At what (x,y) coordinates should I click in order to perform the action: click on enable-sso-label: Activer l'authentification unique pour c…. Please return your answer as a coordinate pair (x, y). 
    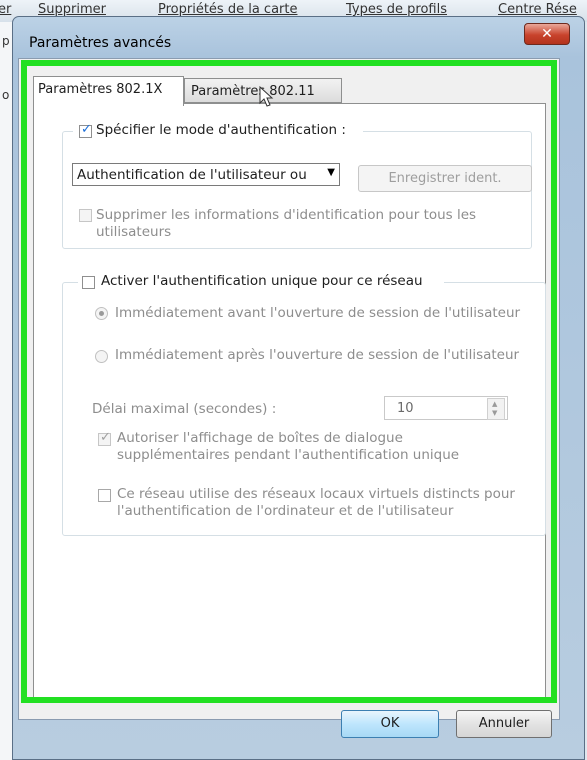
    Looking at the image, I should click on (262, 281).